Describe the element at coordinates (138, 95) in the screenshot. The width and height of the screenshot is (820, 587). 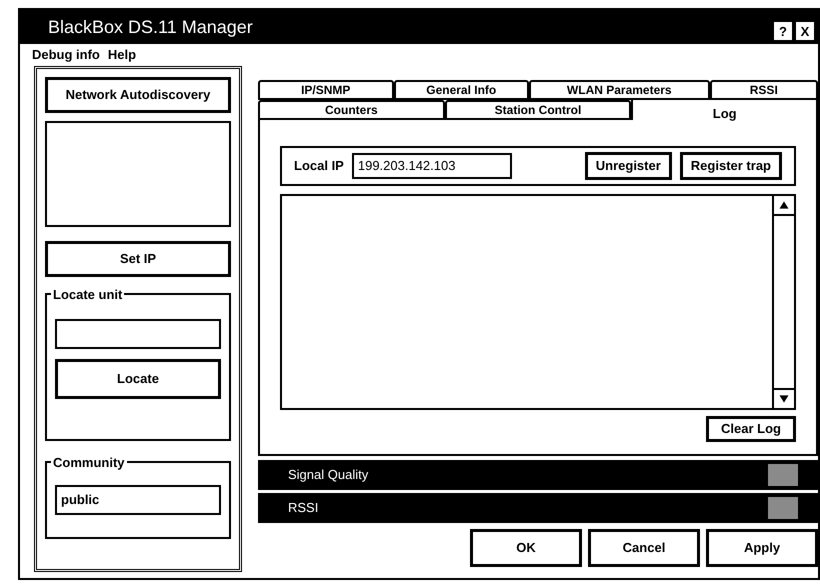
I see `autodiscovery-button: Network Autodiscovery` at that location.